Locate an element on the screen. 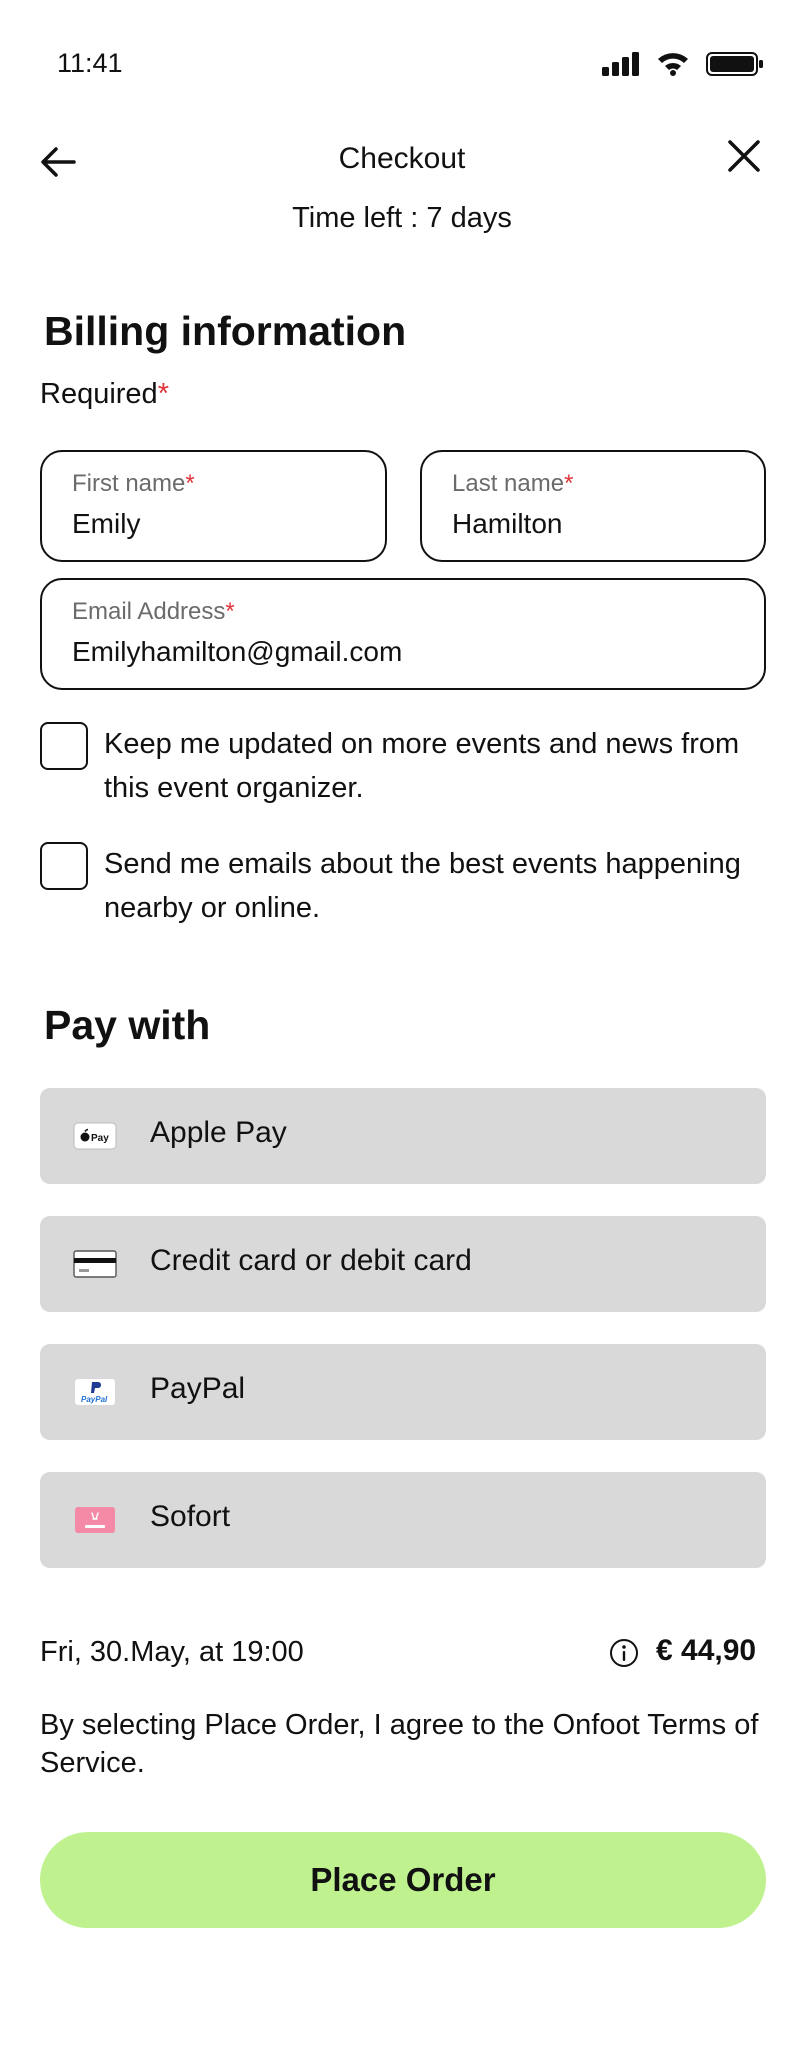 This screenshot has width=804, height=2056. last-name-field: Last name* is located at coordinates (593, 506).